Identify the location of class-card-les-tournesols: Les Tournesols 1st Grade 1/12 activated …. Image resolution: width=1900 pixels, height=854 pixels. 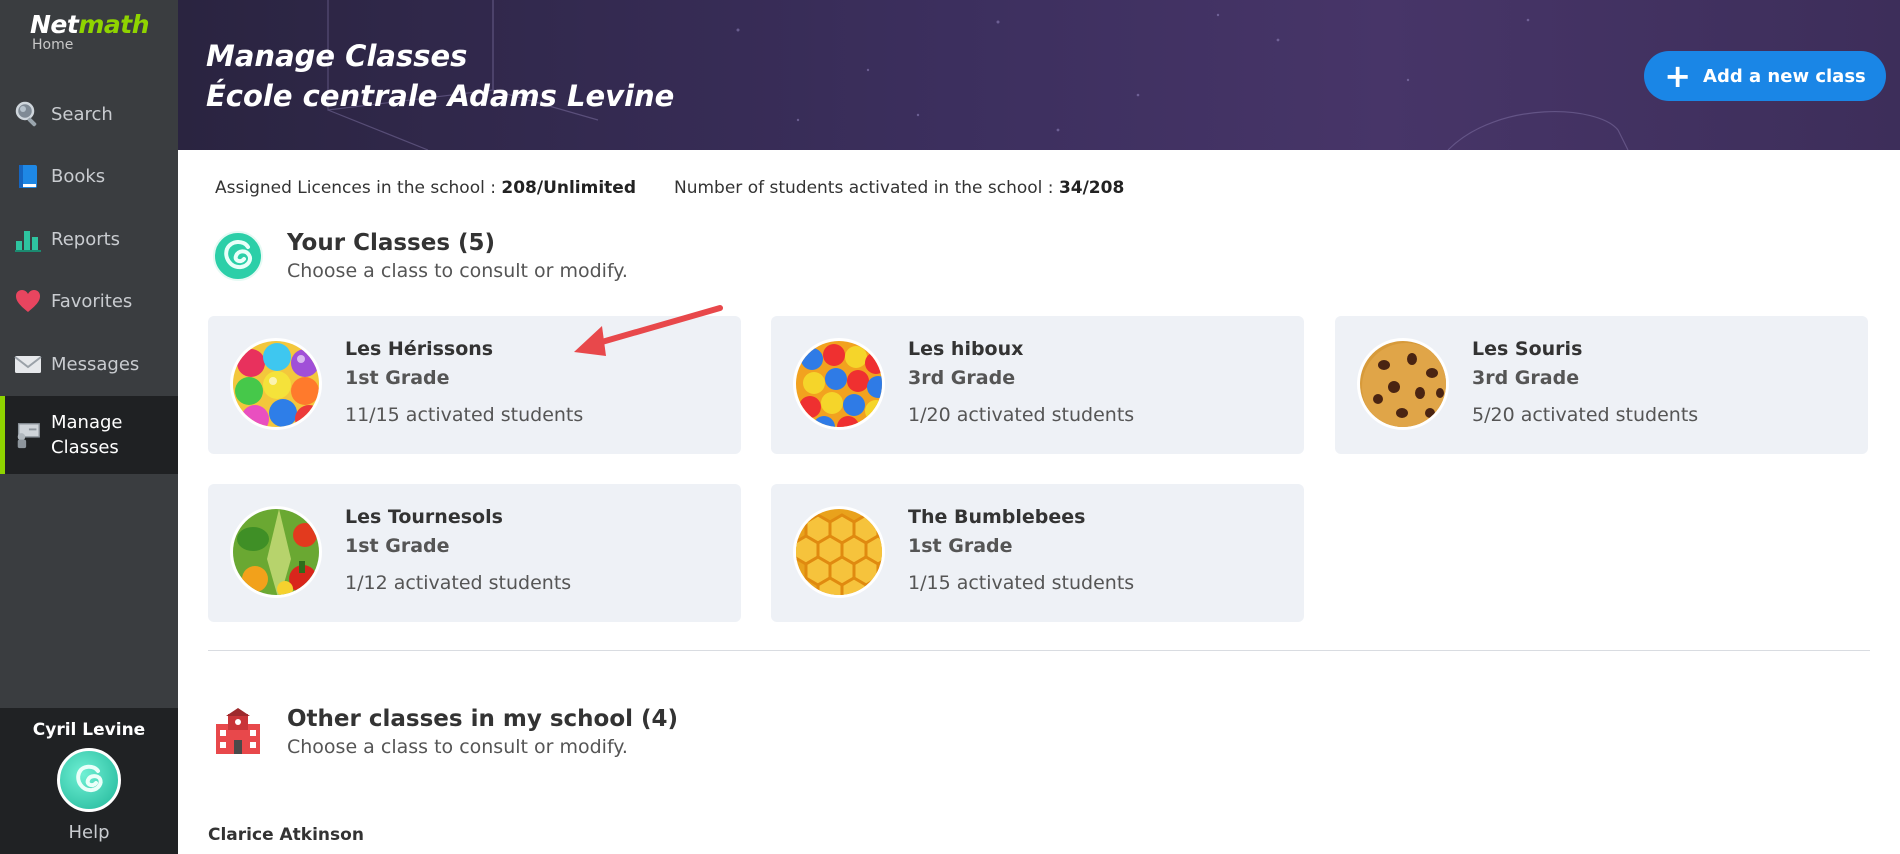
(474, 553).